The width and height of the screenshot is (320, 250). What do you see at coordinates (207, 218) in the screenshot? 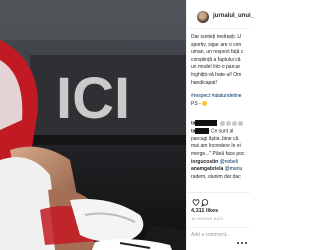
I see `post-timestamp: 16 HOURS AGO` at bounding box center [207, 218].